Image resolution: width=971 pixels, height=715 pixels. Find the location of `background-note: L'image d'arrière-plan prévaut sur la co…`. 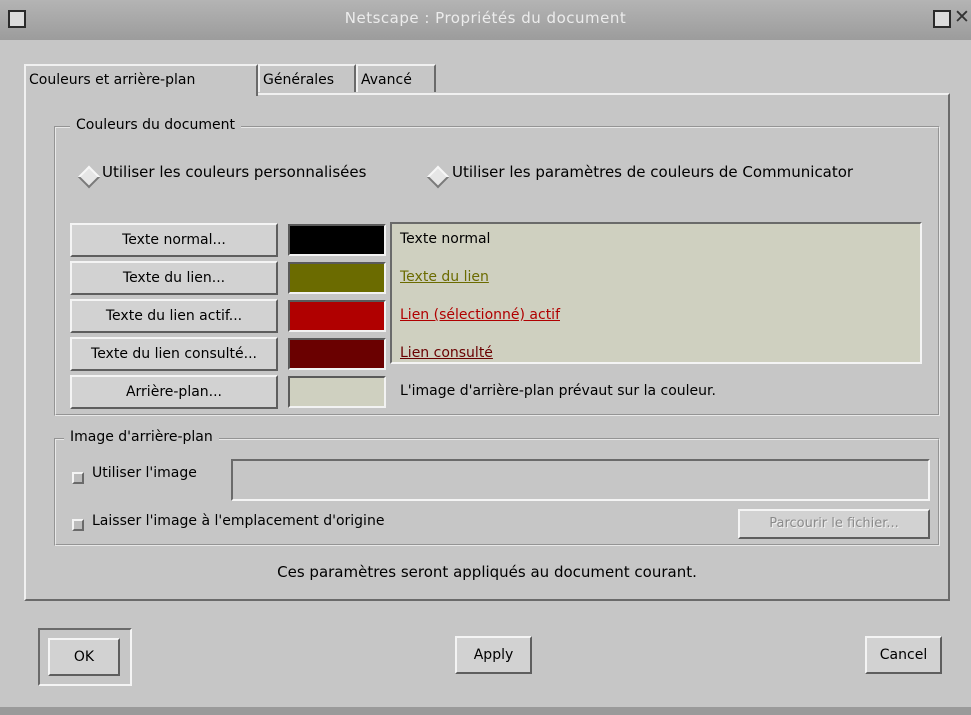

background-note: L'image d'arrière-plan prévaut sur la co… is located at coordinates (558, 391).